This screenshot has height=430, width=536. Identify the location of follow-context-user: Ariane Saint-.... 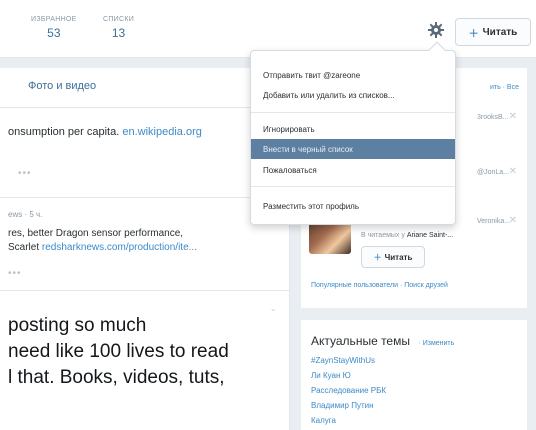
(430, 235).